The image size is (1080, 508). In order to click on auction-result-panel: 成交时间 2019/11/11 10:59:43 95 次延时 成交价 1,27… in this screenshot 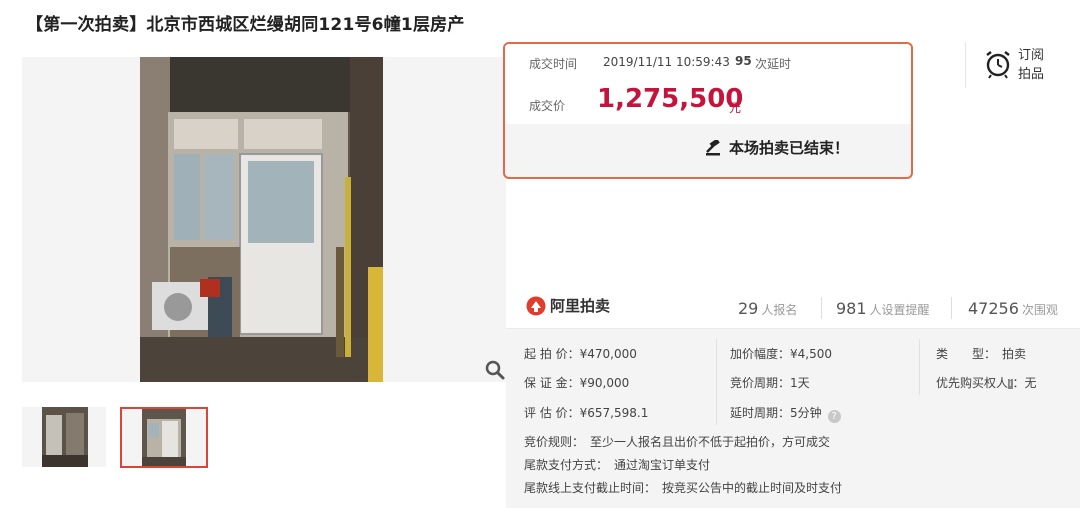, I will do `click(708, 110)`.